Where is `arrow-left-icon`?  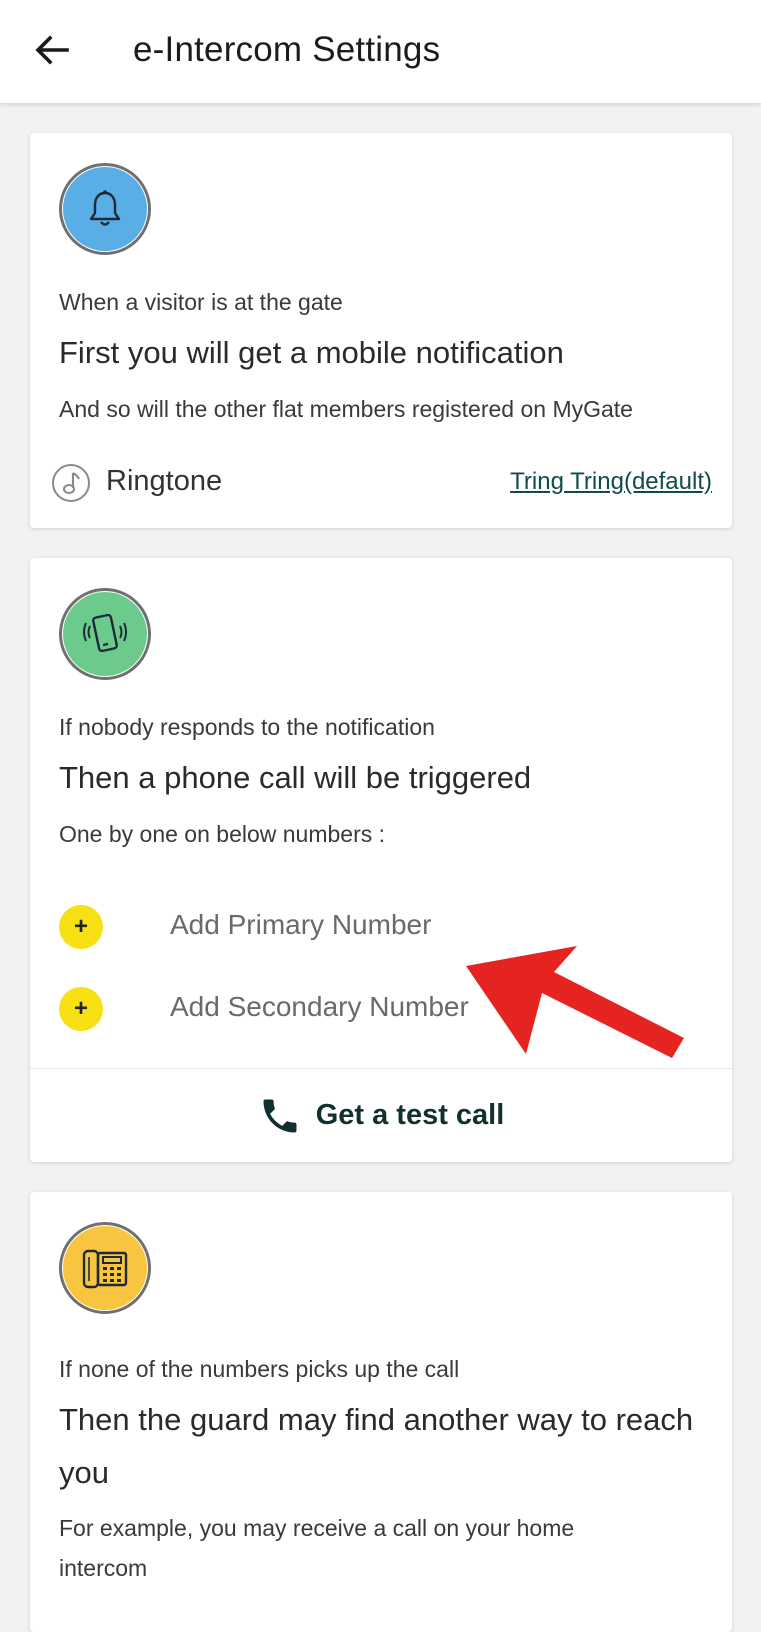
arrow-left-icon is located at coordinates (52, 50).